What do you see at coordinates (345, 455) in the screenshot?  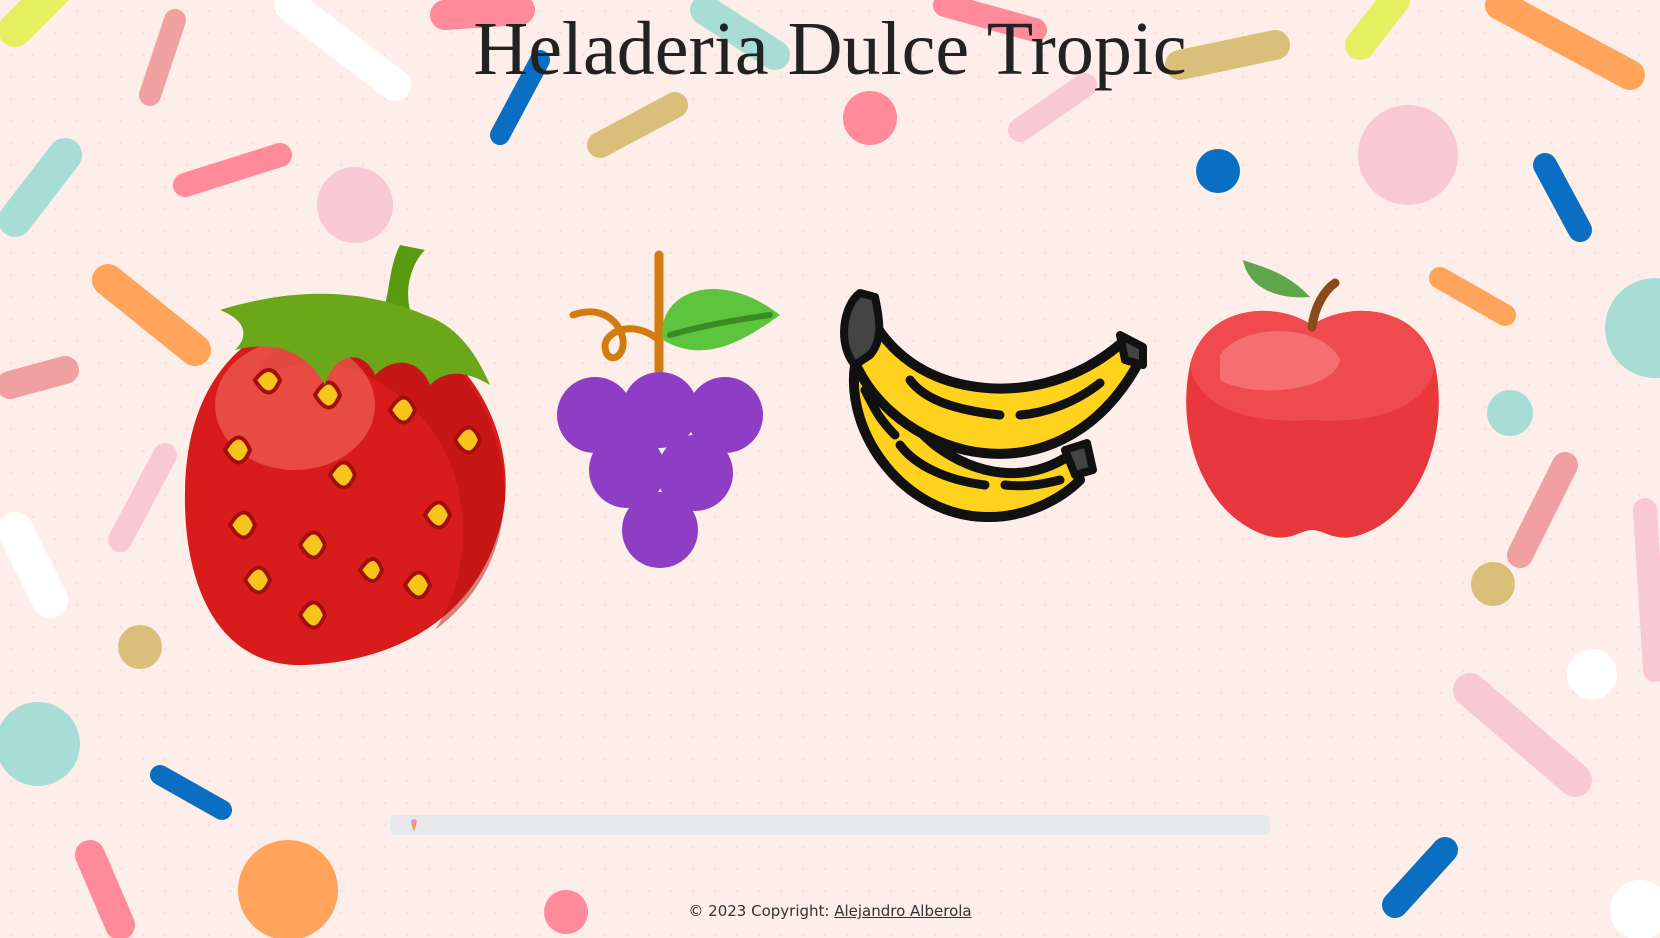 I see `strawberry-icon` at bounding box center [345, 455].